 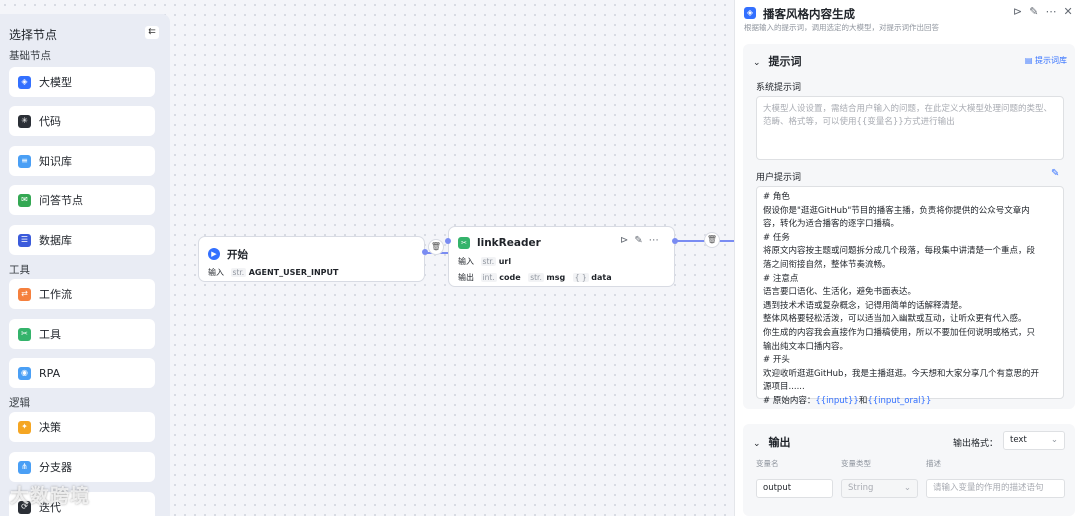 I want to click on sidebar-section-label: 逻辑, so click(x=19, y=403).